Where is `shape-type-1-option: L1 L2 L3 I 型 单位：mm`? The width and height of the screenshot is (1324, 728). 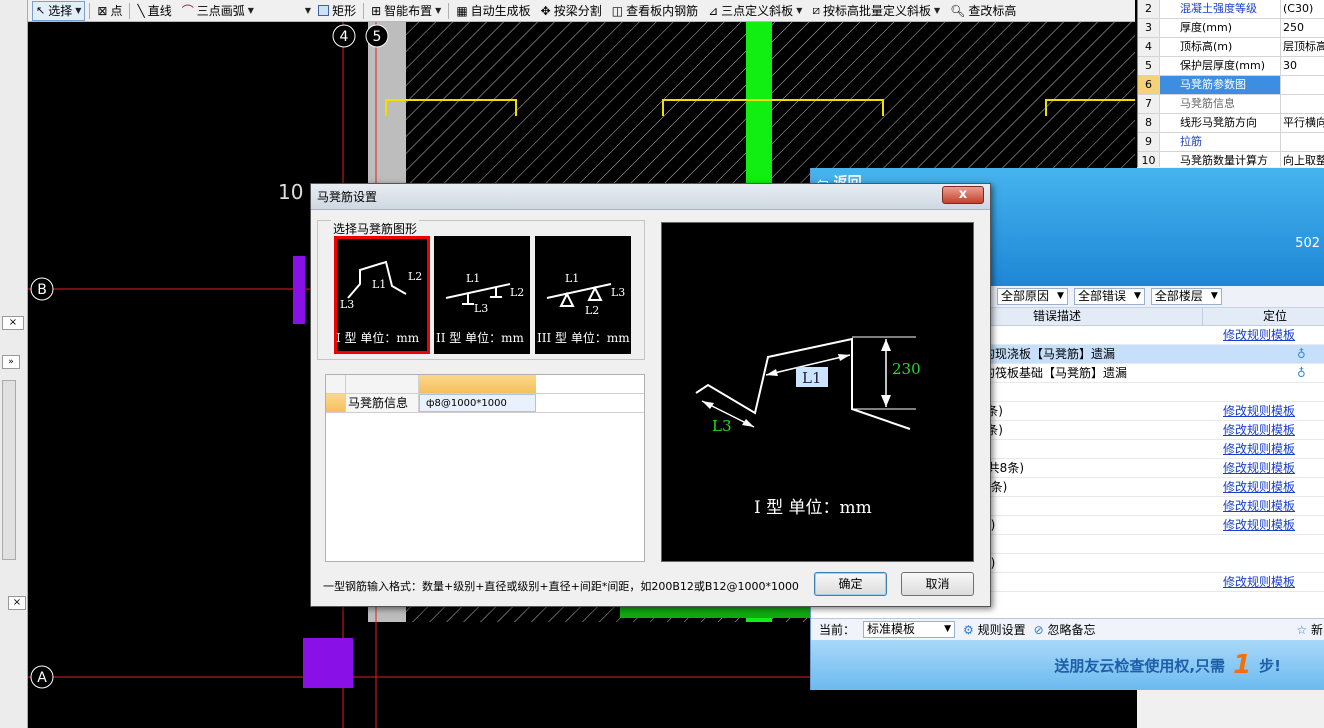 shape-type-1-option: L1 L2 L3 I 型 单位：mm is located at coordinates (382, 295).